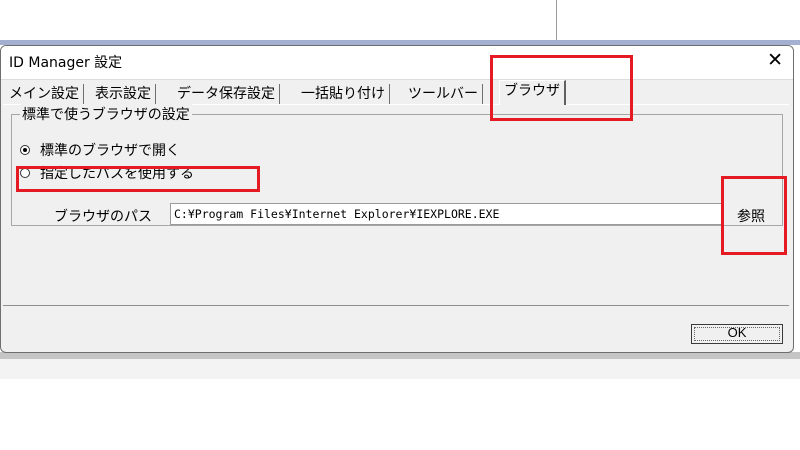 This screenshot has width=800, height=450. What do you see at coordinates (737, 334) in the screenshot?
I see `ok-button: OK` at bounding box center [737, 334].